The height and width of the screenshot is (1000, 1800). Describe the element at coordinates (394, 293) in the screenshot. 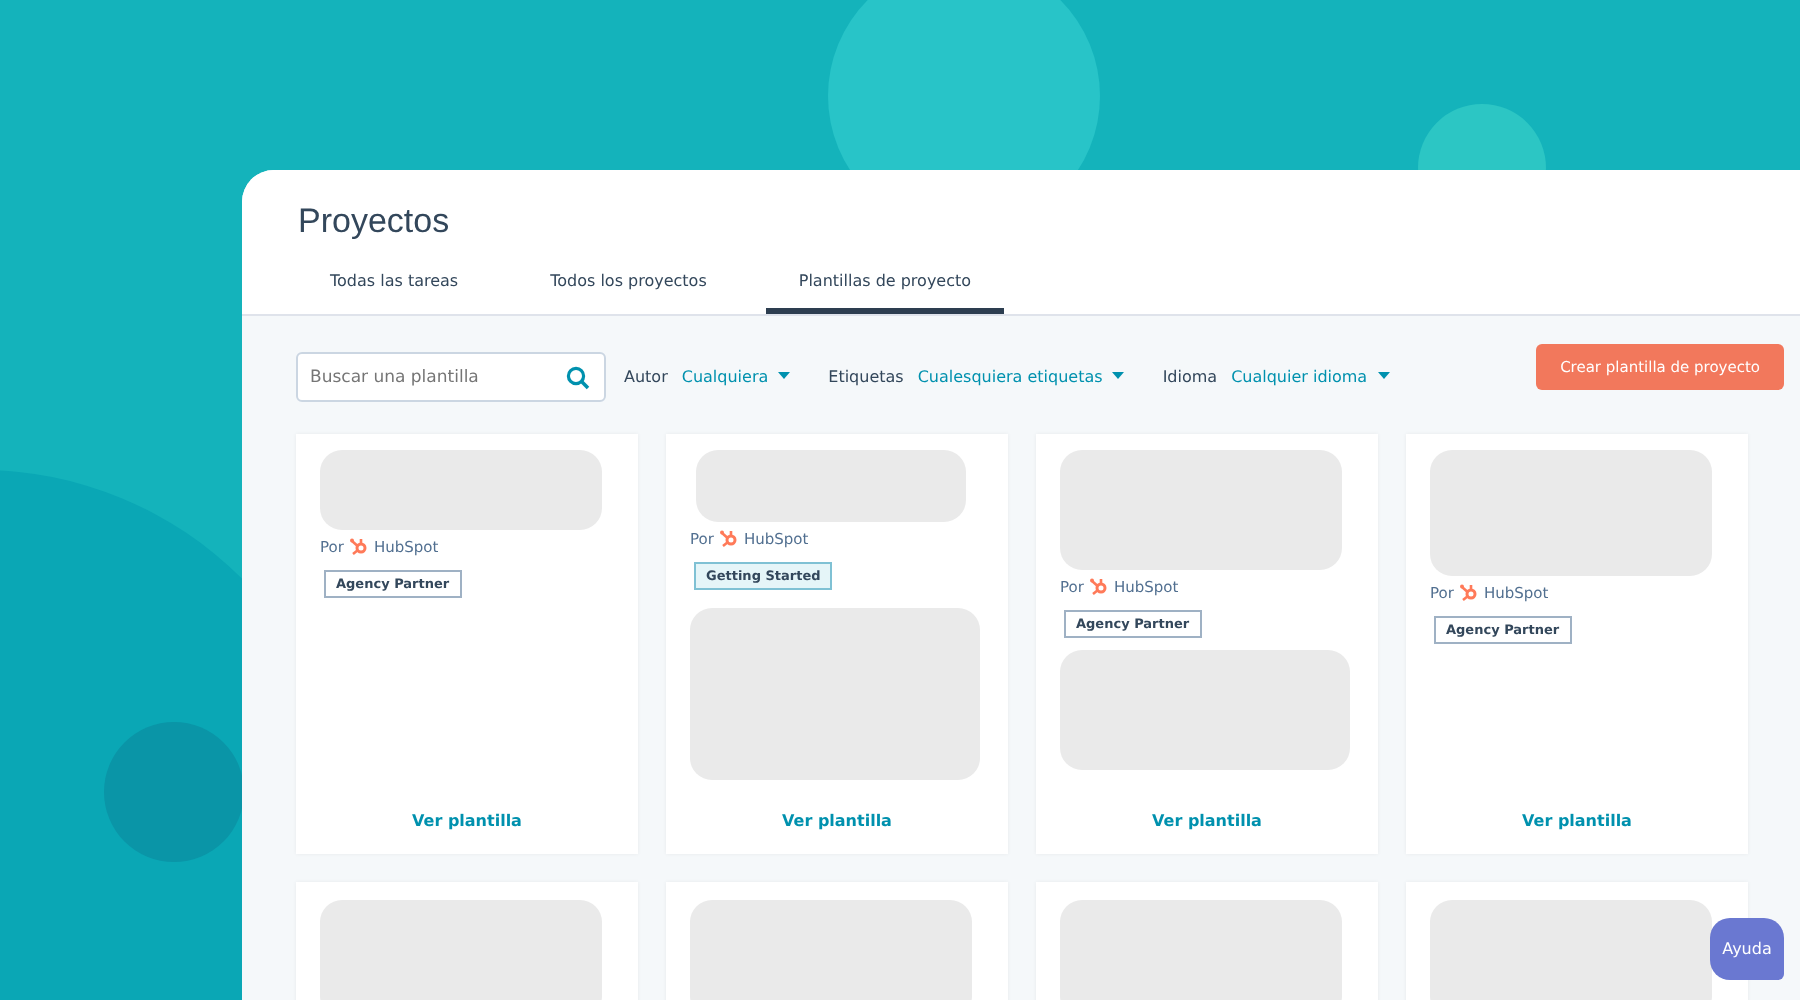

I see `tab: Todas las tareas` at that location.